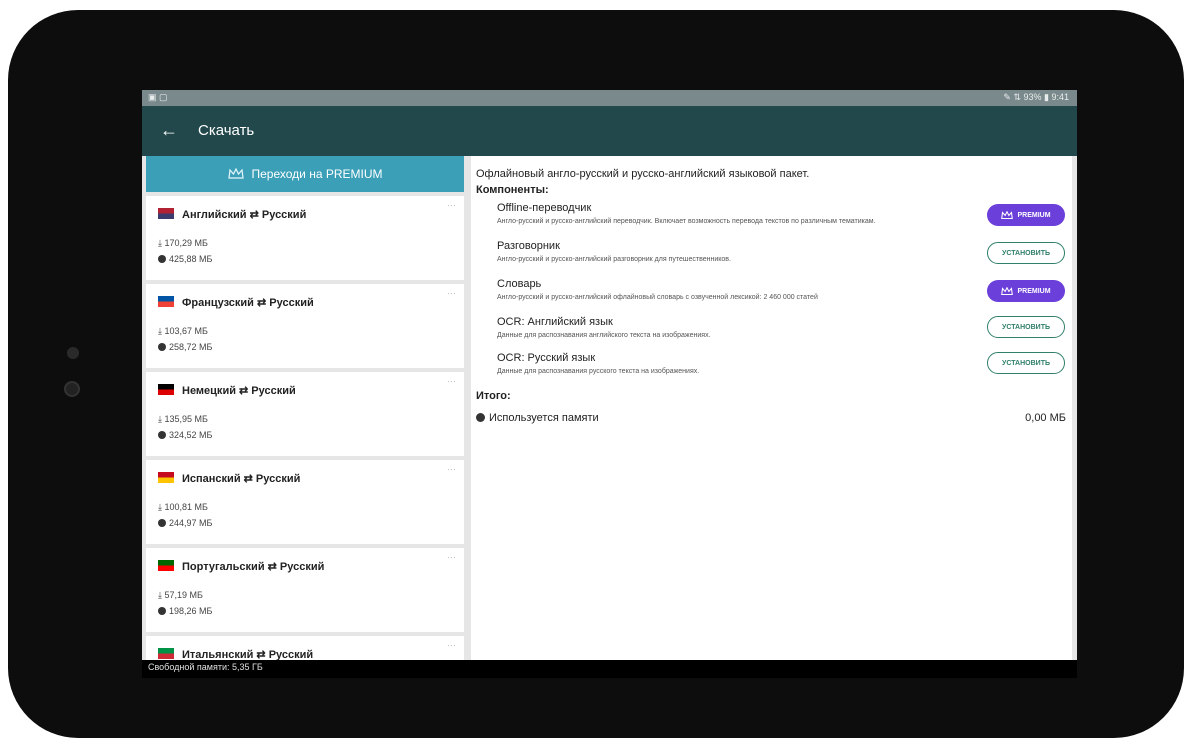 Image resolution: width=1189 pixels, height=742 pixels. Describe the element at coordinates (180, 595) in the screenshot. I see `download-size: ⤓ 57,19 МБ` at that location.